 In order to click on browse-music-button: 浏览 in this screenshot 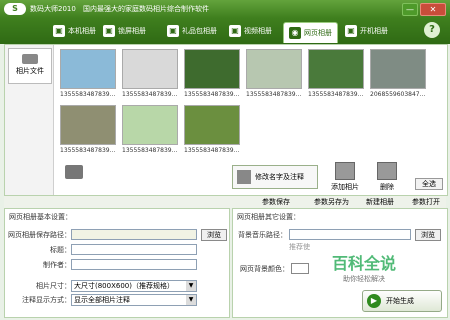, I will do `click(428, 235)`.